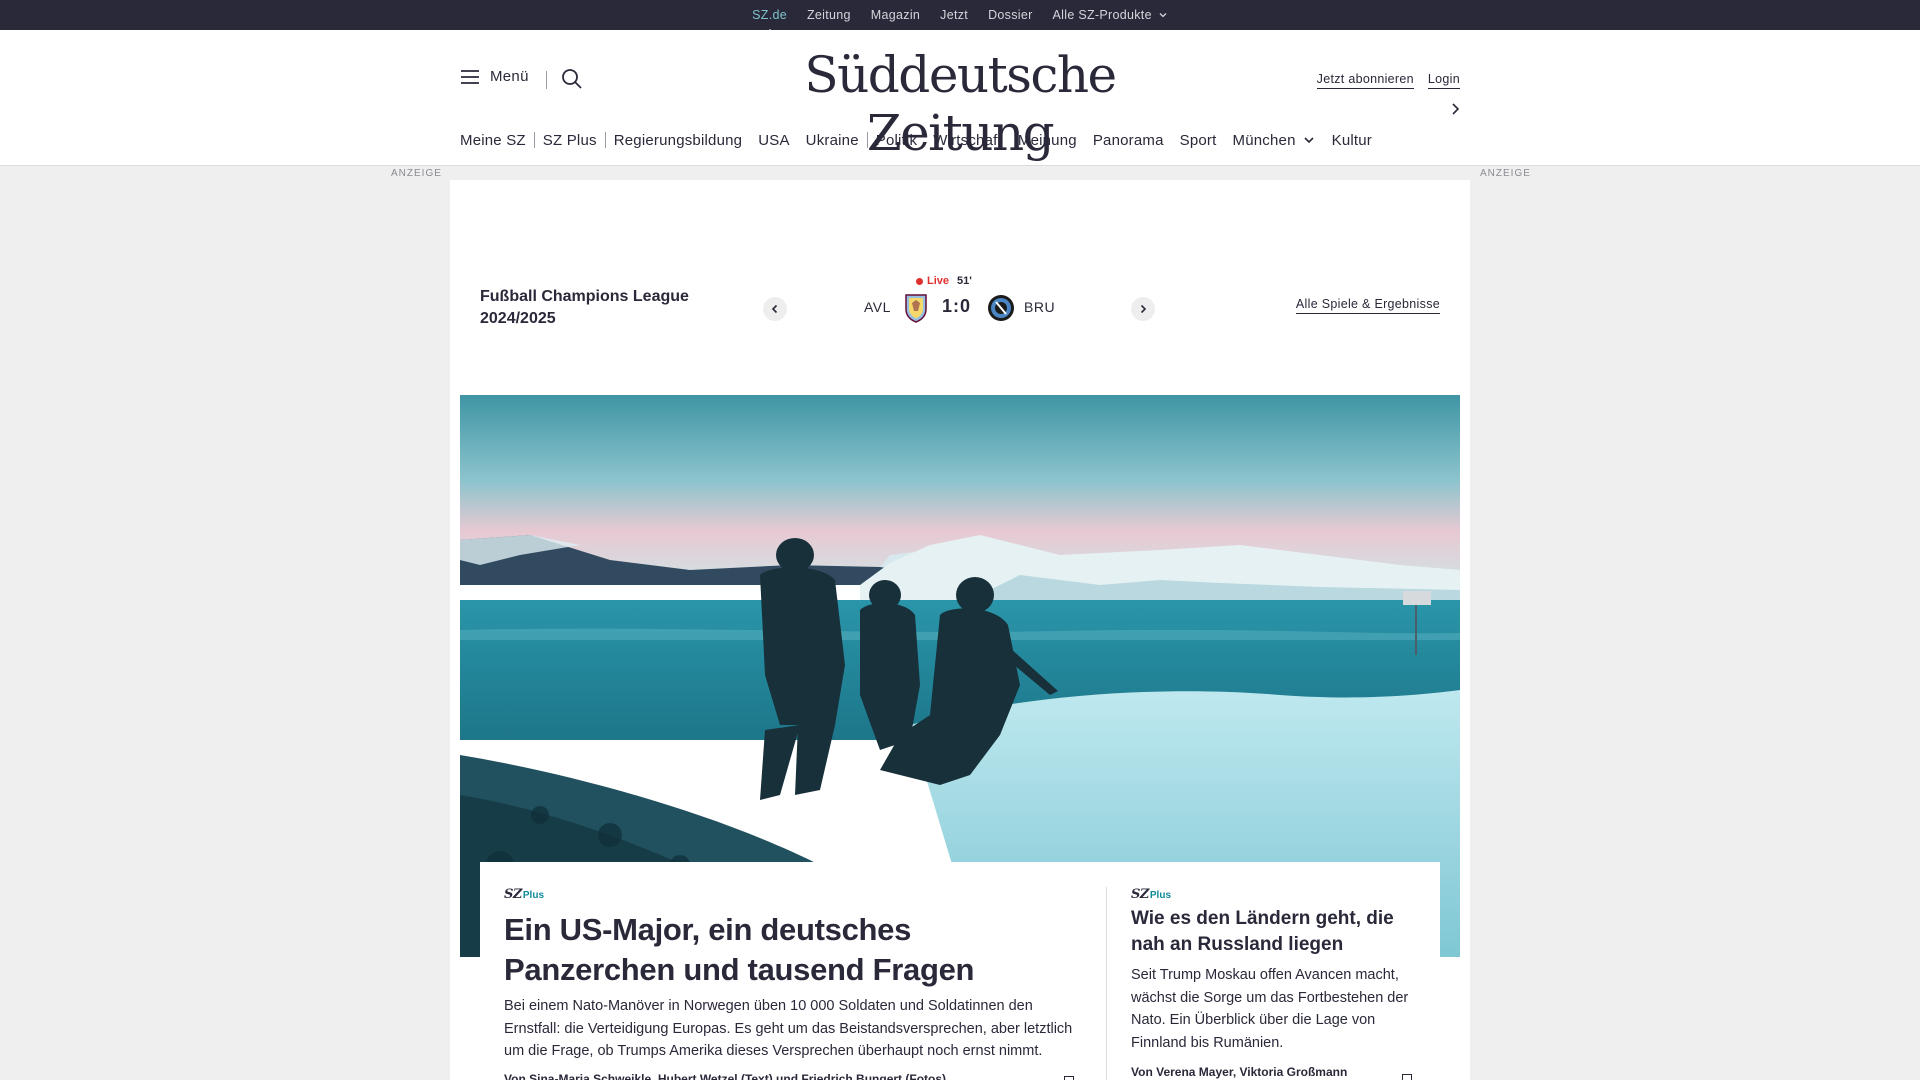  I want to click on topbar-link-jetzt: Jetzt, so click(954, 15).